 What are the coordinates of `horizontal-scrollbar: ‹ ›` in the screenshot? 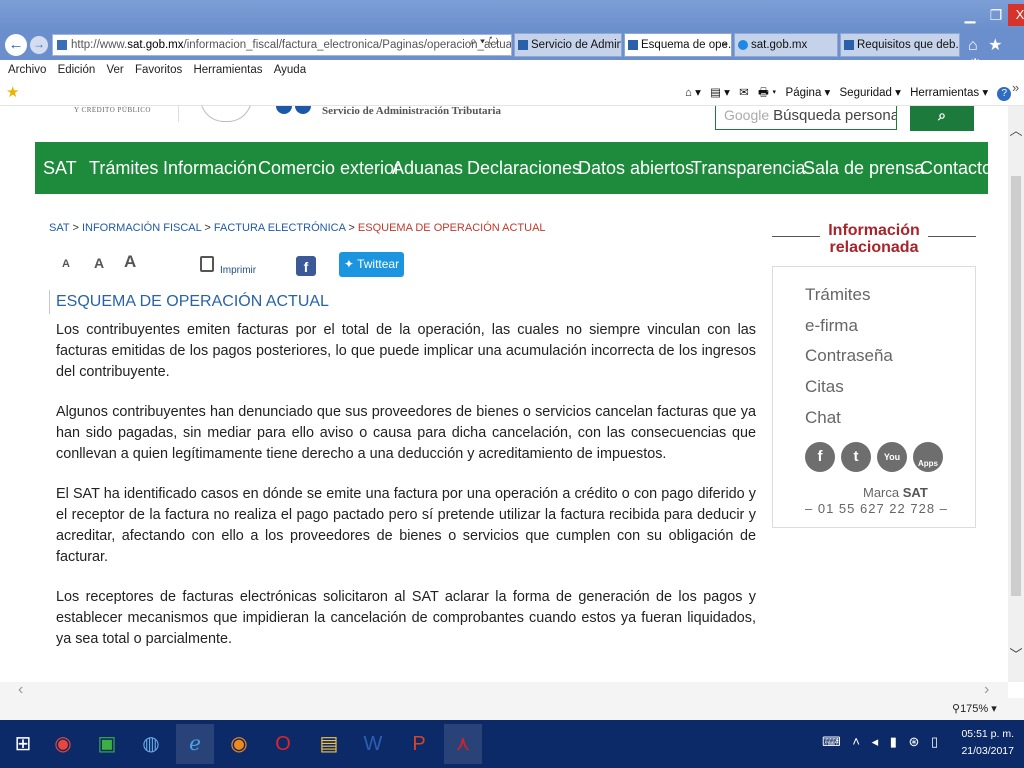 It's located at (504, 690).